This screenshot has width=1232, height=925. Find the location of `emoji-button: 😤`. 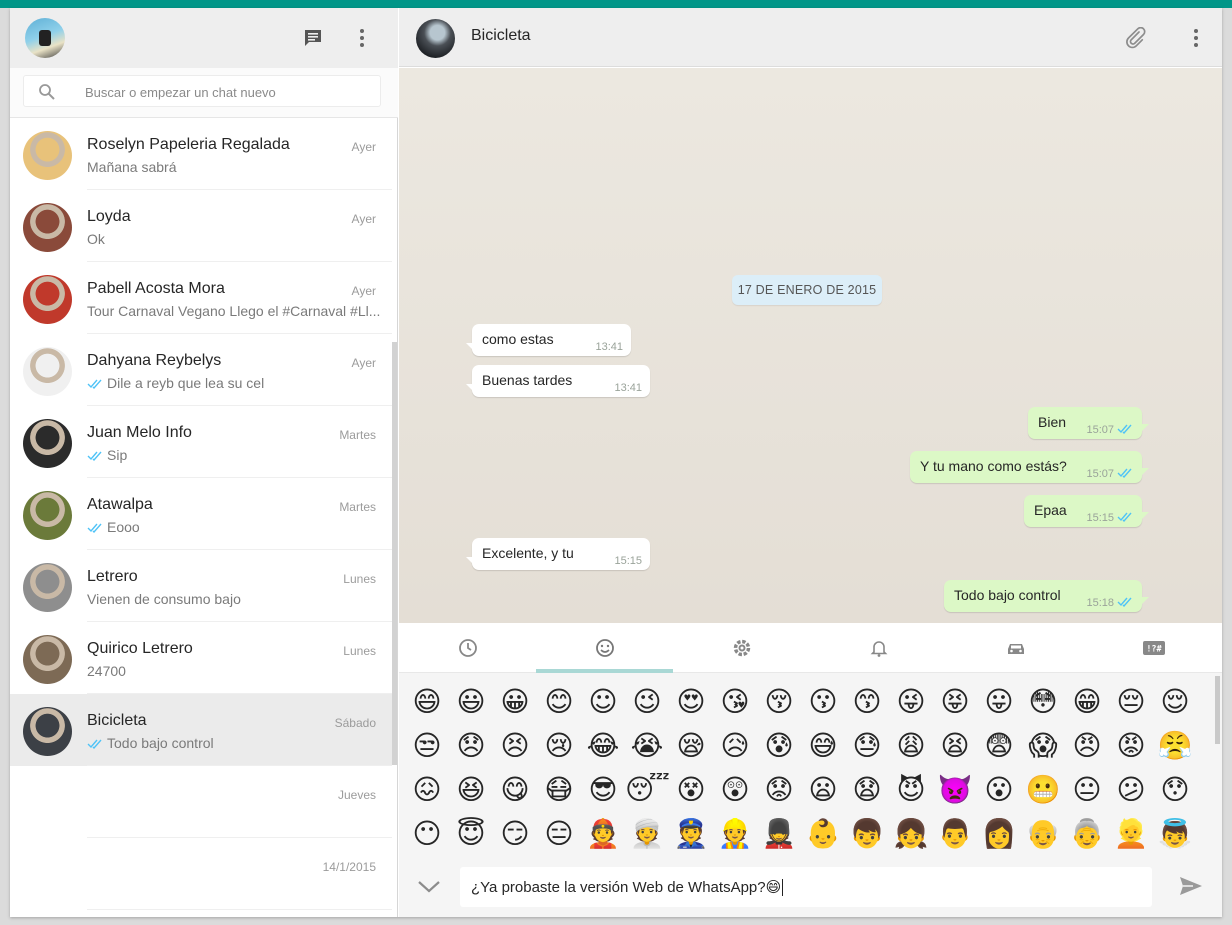

emoji-button: 😤 is located at coordinates (1175, 746).